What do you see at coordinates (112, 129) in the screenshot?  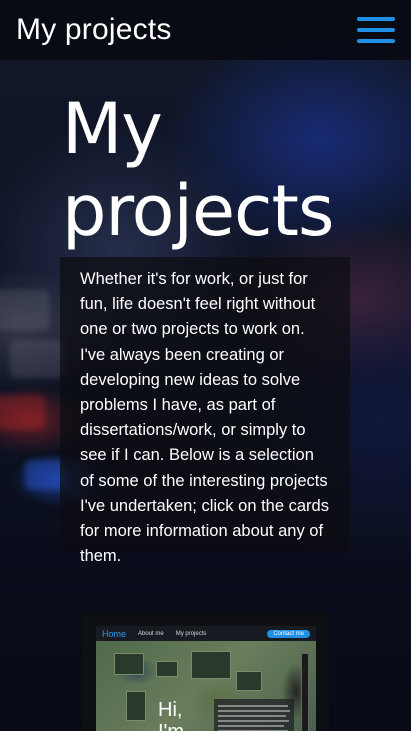 I see `page-title-line1: My` at bounding box center [112, 129].